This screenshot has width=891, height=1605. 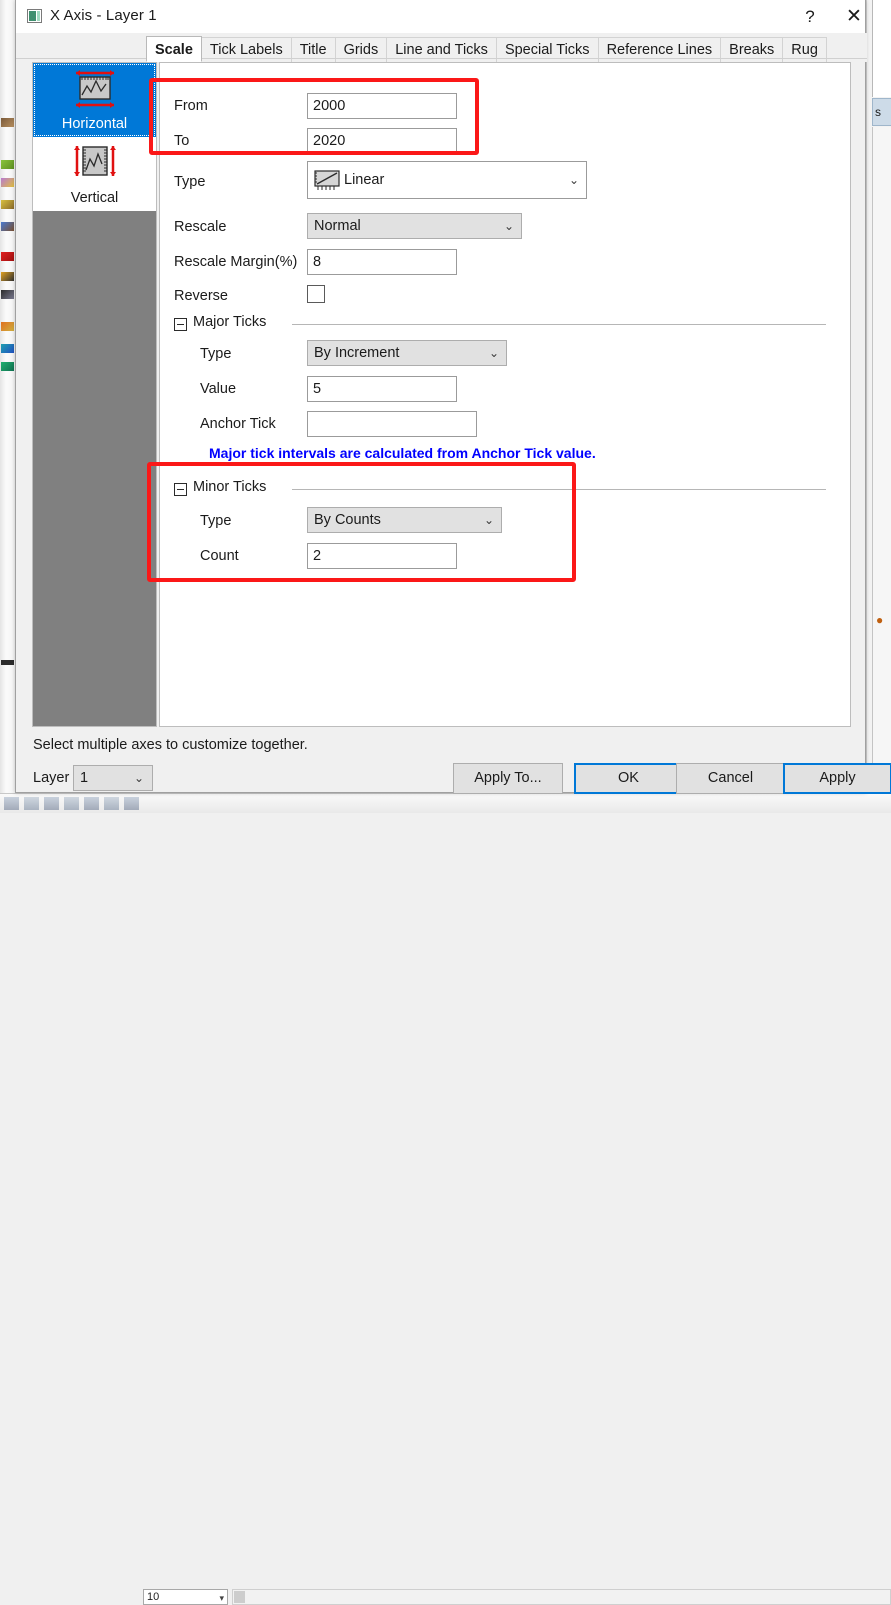 I want to click on dialog-title: X Axis - Layer 1, so click(x=103, y=15).